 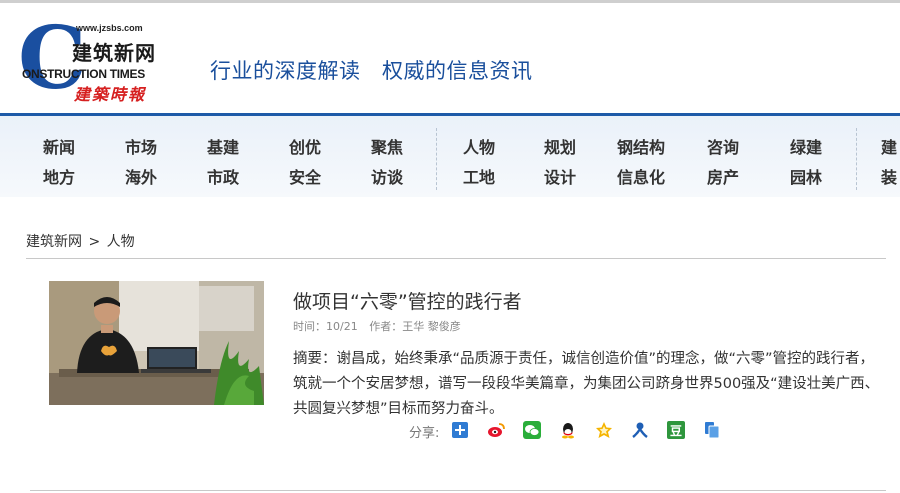 I want to click on article-meta: 时间：10/21 作者：王华 黎俊彦, so click(x=381, y=326).